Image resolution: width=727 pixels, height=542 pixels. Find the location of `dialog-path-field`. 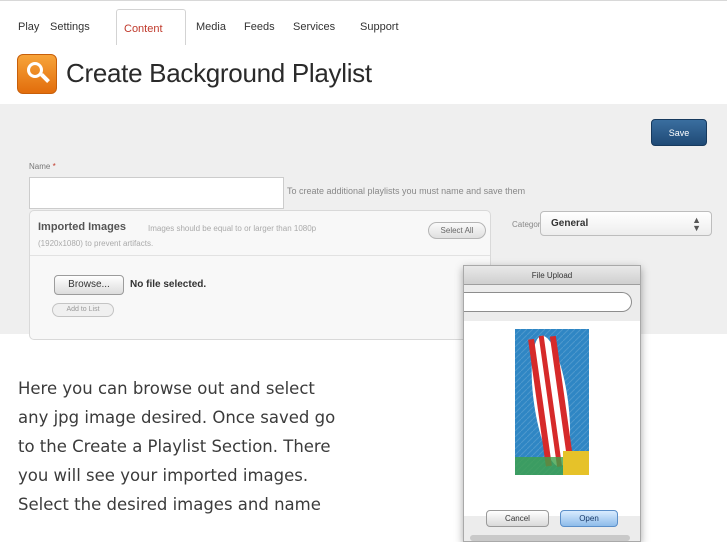

dialog-path-field is located at coordinates (548, 302).